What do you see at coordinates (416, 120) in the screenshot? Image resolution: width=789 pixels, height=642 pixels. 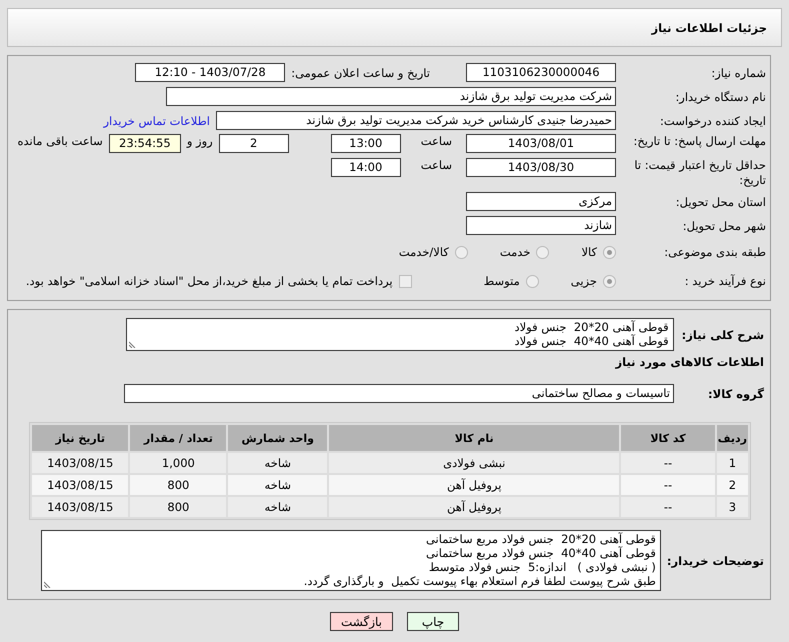 I see `requester-field: حمیدرضا جنیدی کارشناس خرید شرکت مدیریت تولید برق شازند` at bounding box center [416, 120].